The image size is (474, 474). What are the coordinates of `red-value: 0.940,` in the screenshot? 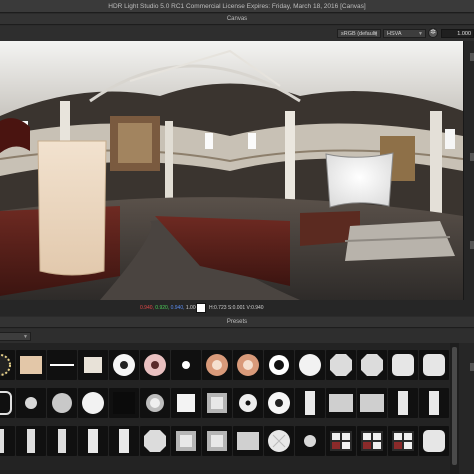 It's located at (147, 308).